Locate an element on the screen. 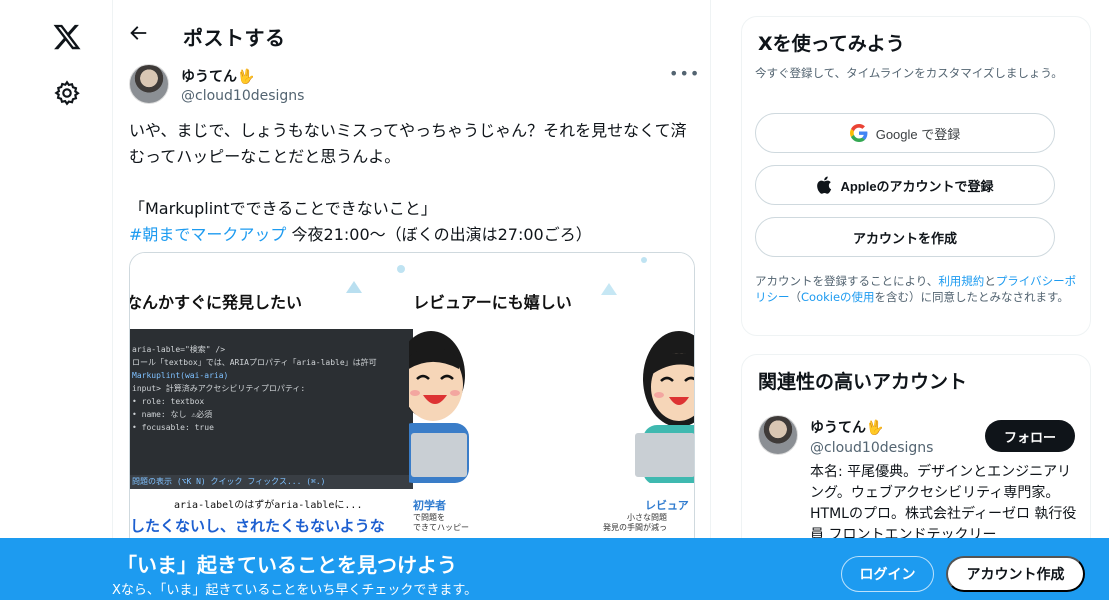 This screenshot has height=600, width=1109. x-logo-icon is located at coordinates (67, 37).